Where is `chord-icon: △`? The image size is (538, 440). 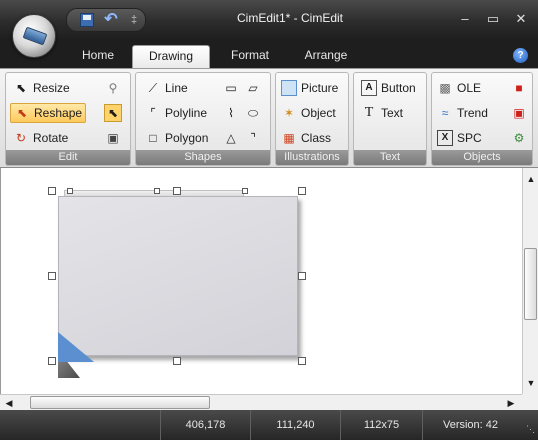 chord-icon: △ is located at coordinates (231, 138).